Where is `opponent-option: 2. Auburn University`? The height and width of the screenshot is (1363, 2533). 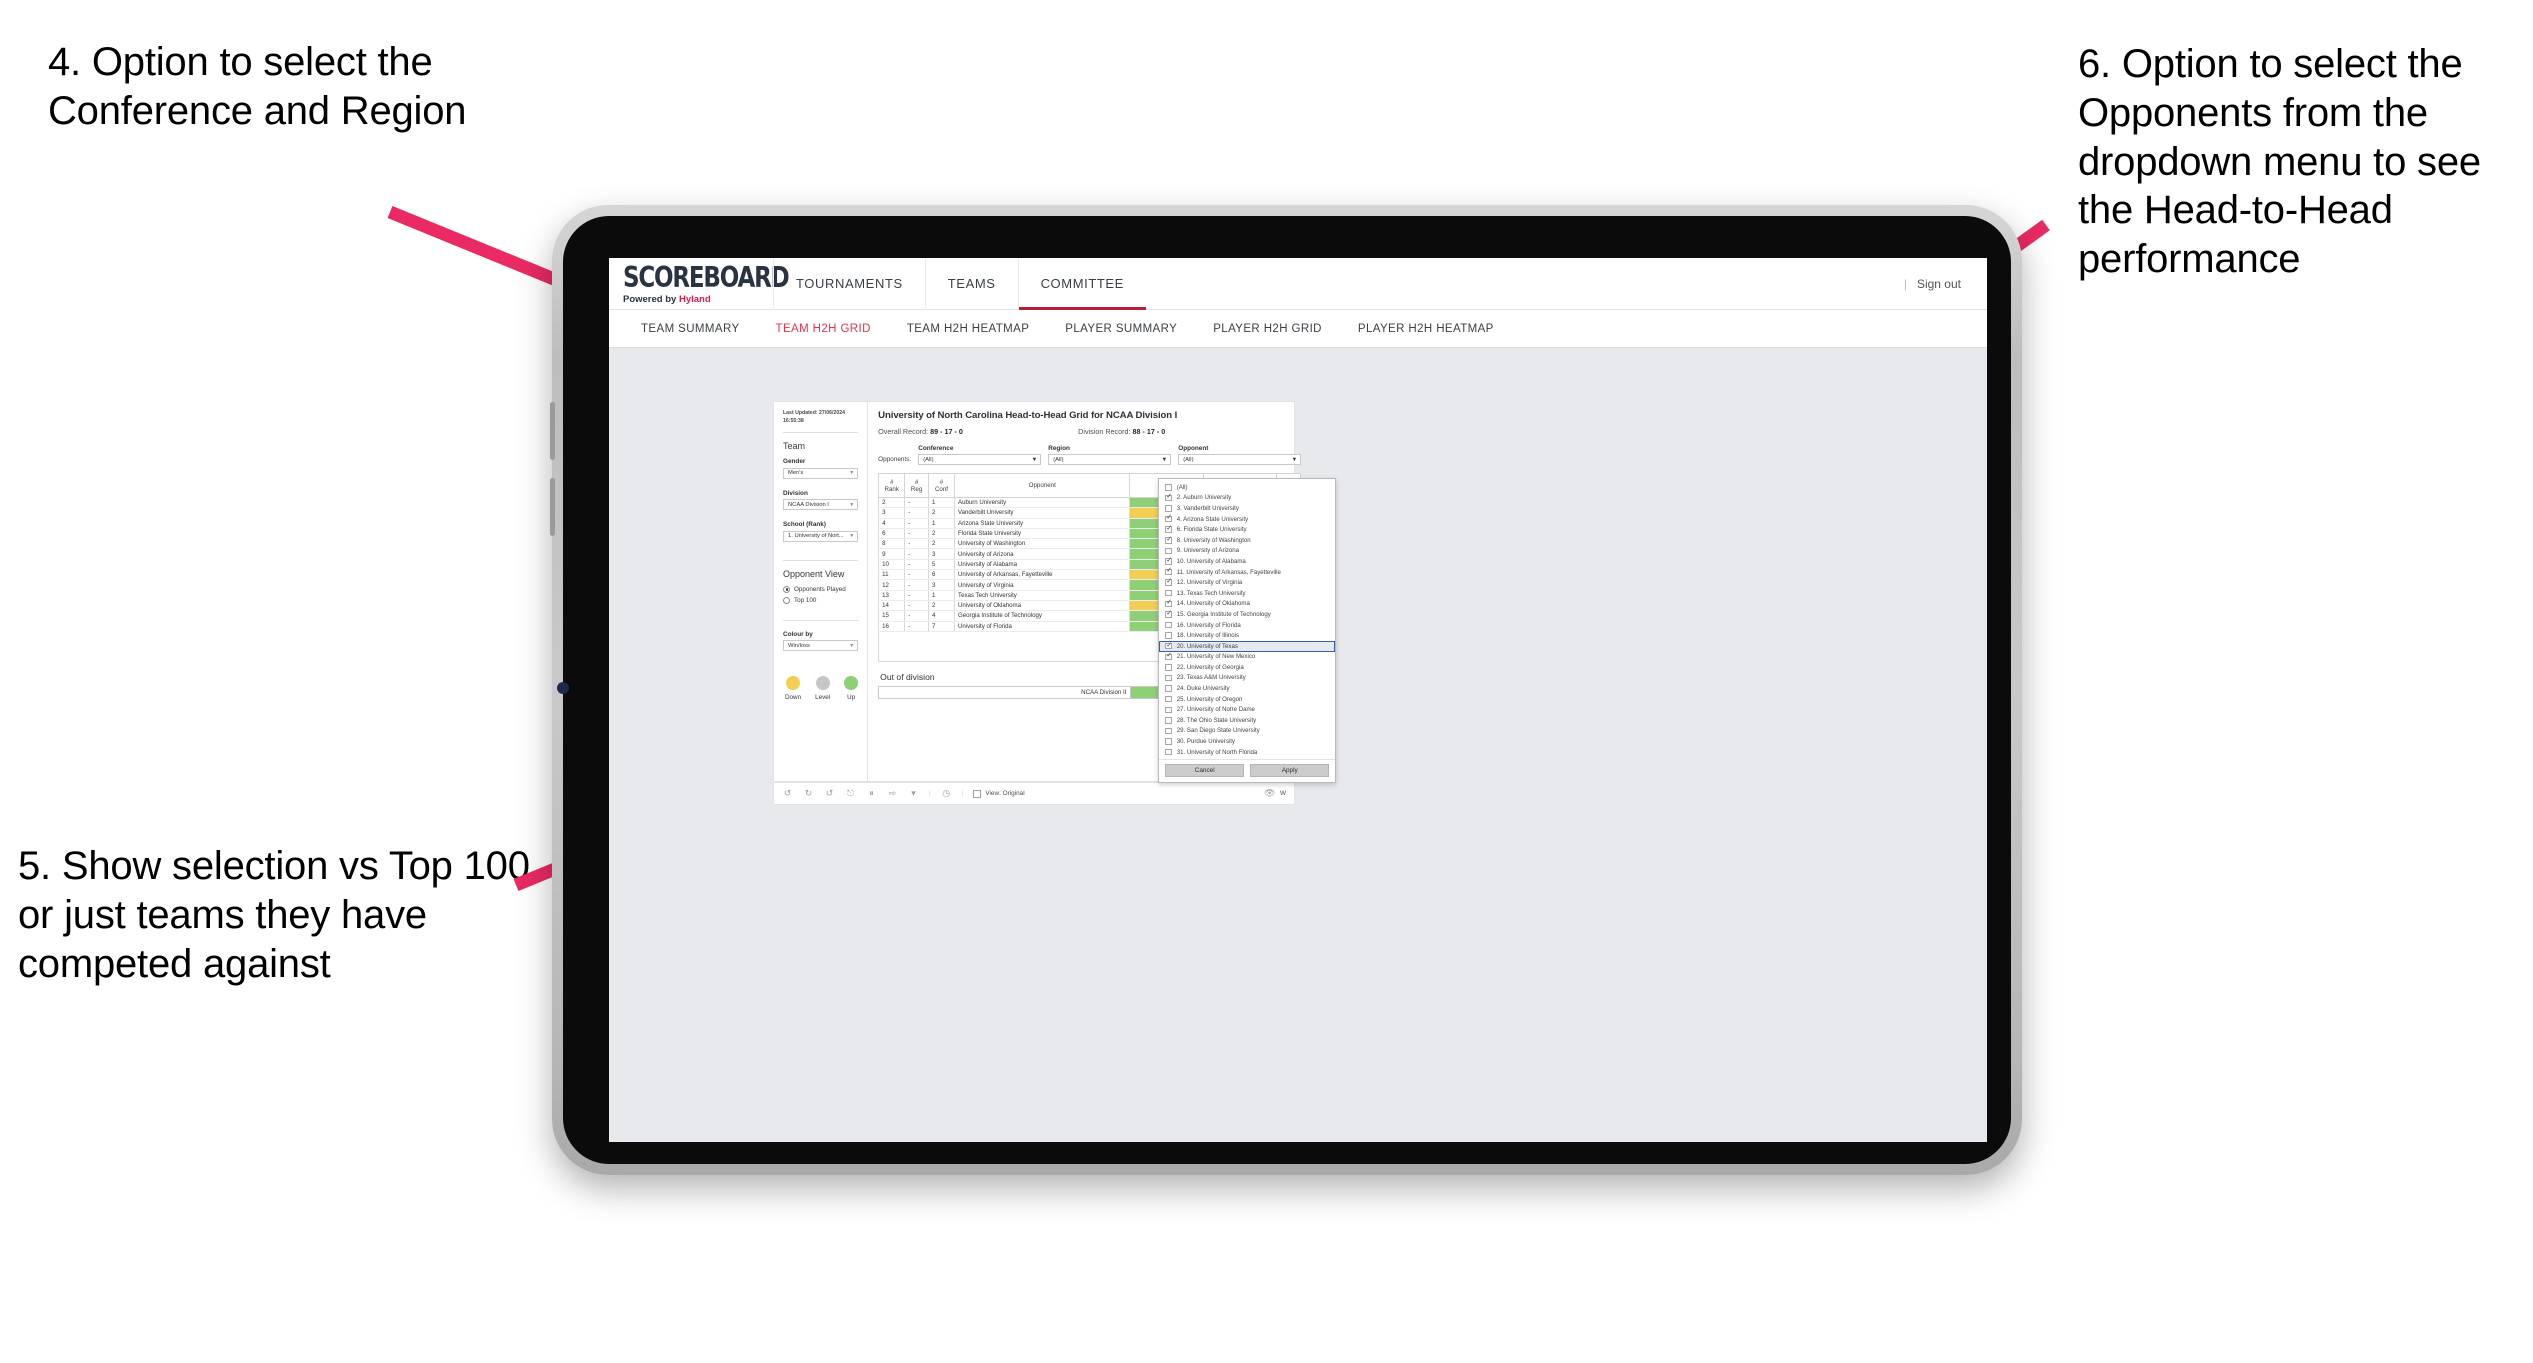 opponent-option: 2. Auburn University is located at coordinates (1247, 498).